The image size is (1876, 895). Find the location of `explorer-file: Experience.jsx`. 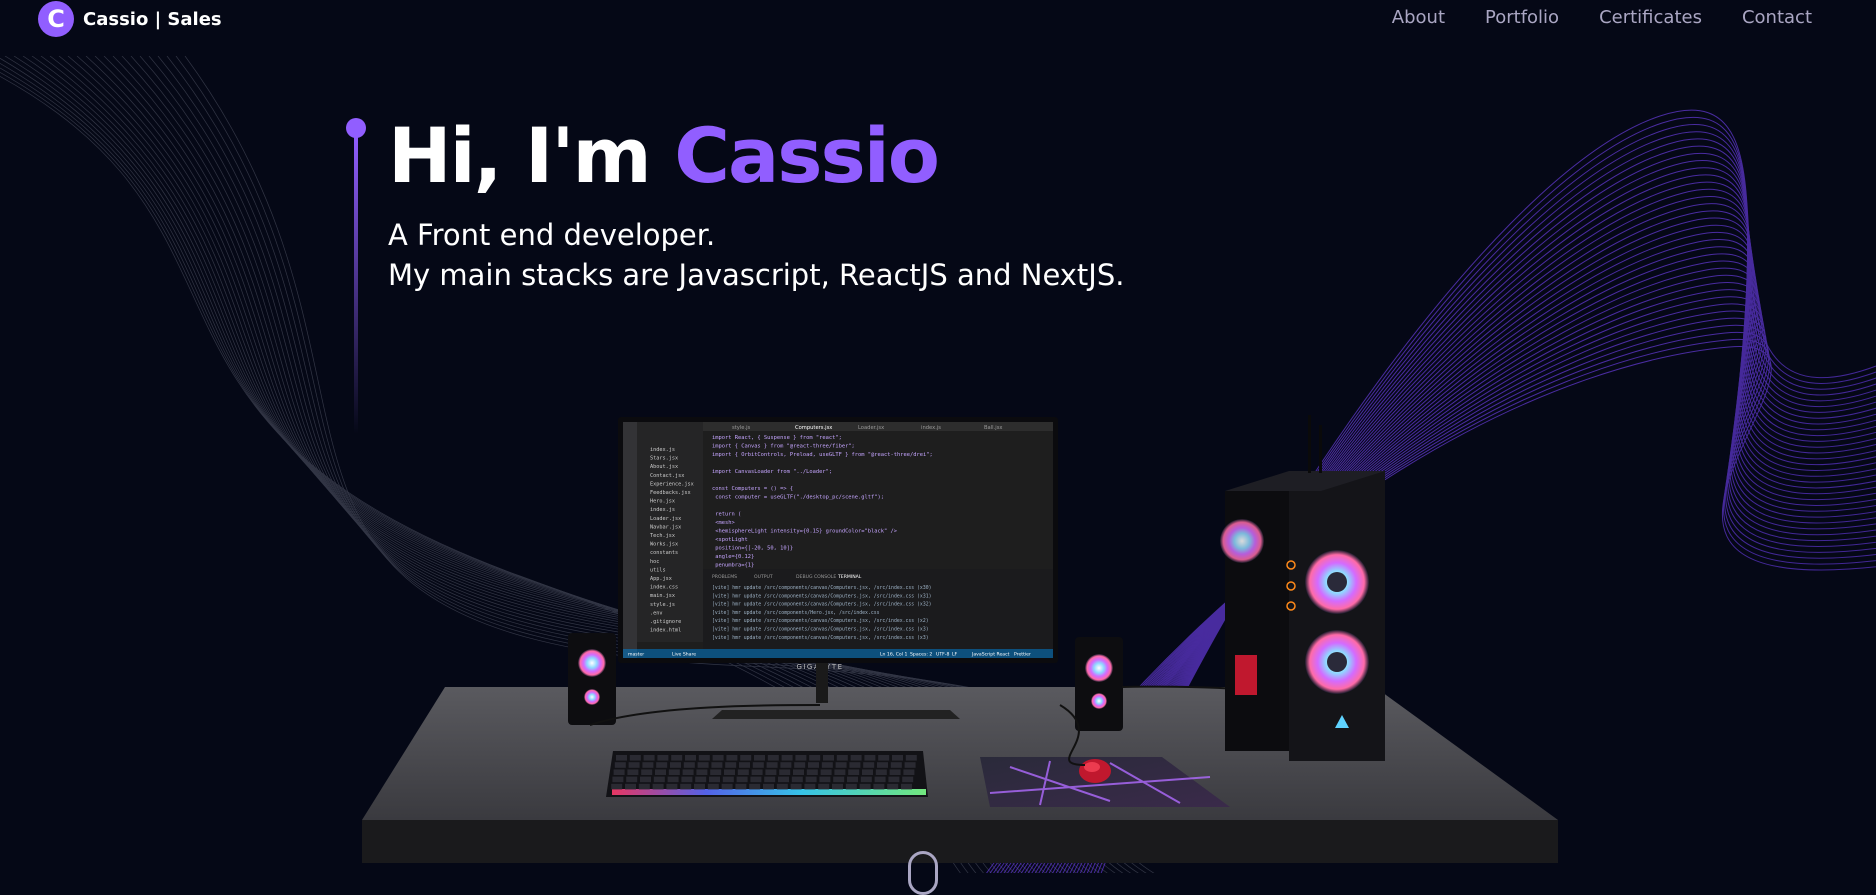

explorer-file: Experience.jsx is located at coordinates (672, 484).